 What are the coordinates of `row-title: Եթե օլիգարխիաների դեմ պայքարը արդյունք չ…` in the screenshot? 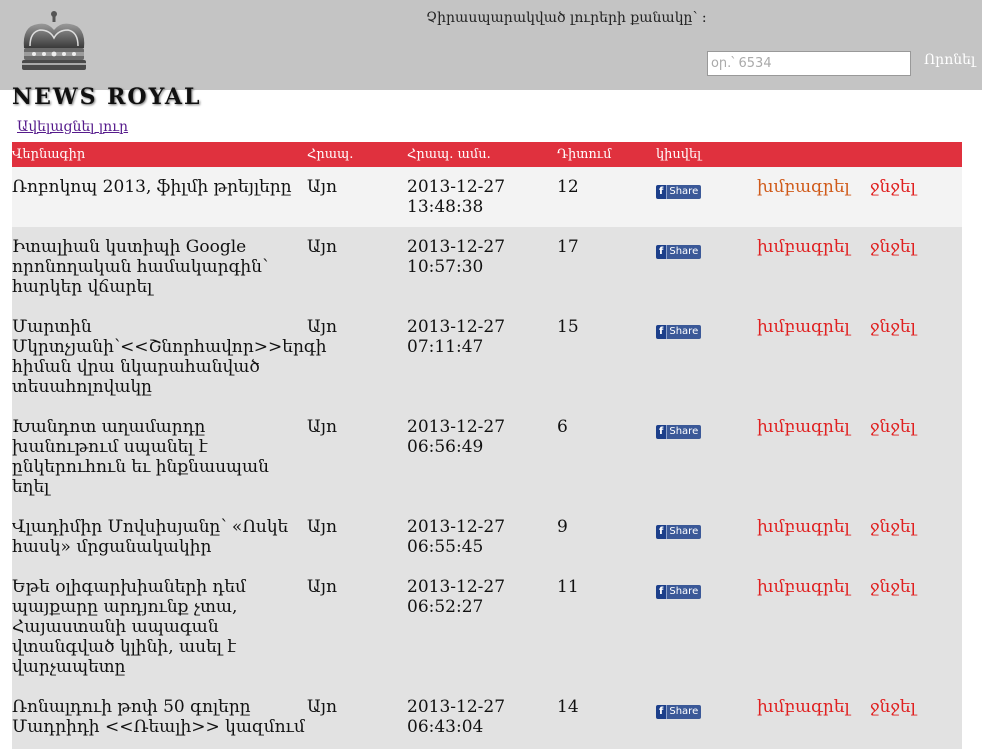 It's located at (129, 627).